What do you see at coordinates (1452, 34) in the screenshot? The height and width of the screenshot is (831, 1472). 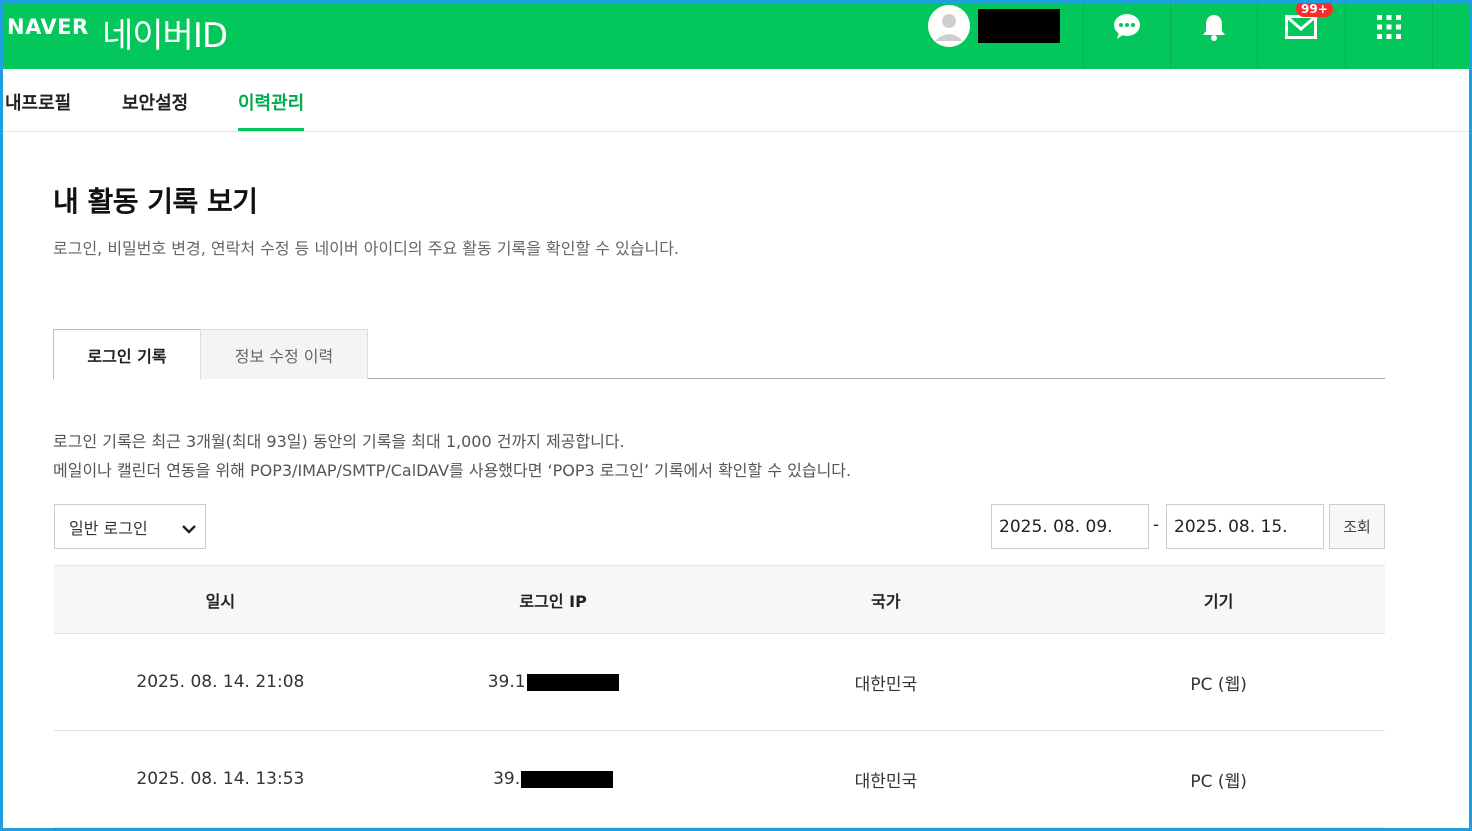 I see `header-extra-slot` at bounding box center [1452, 34].